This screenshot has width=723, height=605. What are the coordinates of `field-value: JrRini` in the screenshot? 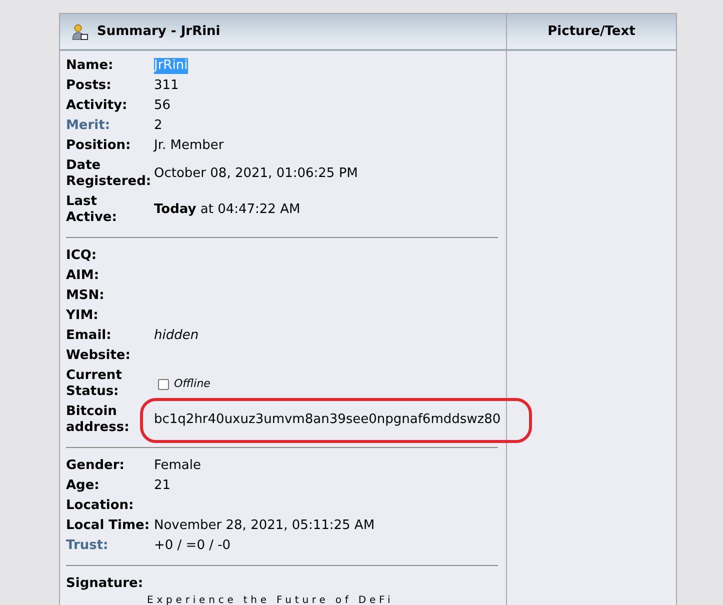 It's located at (171, 66).